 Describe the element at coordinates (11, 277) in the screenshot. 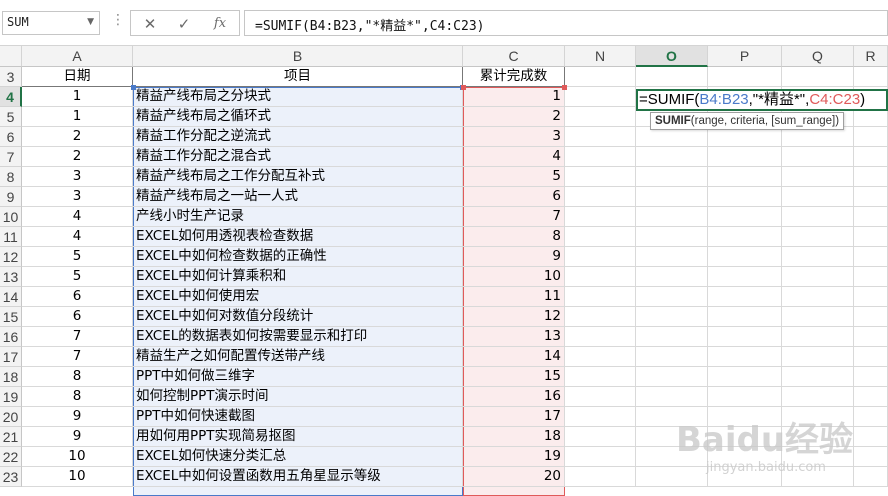

I see `row-header: 13` at that location.